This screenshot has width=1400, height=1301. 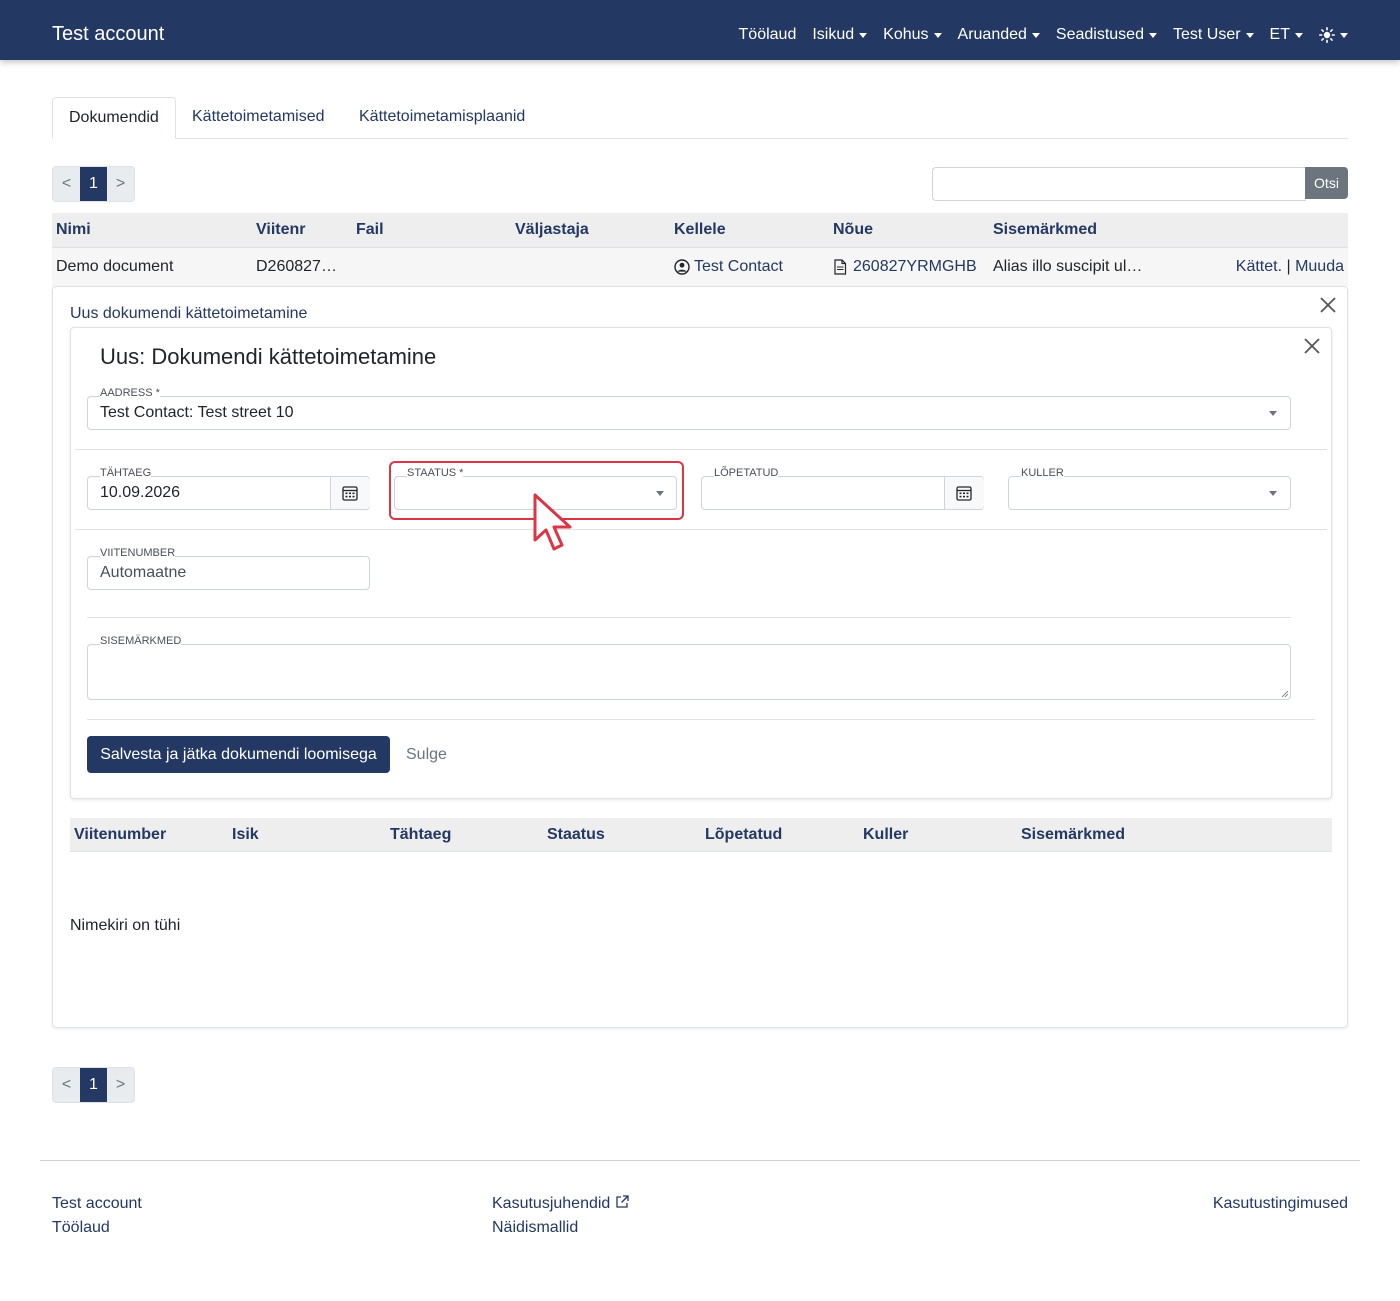 What do you see at coordinates (141, 641) in the screenshot?
I see `notes-label: SISEMÄRKMED` at bounding box center [141, 641].